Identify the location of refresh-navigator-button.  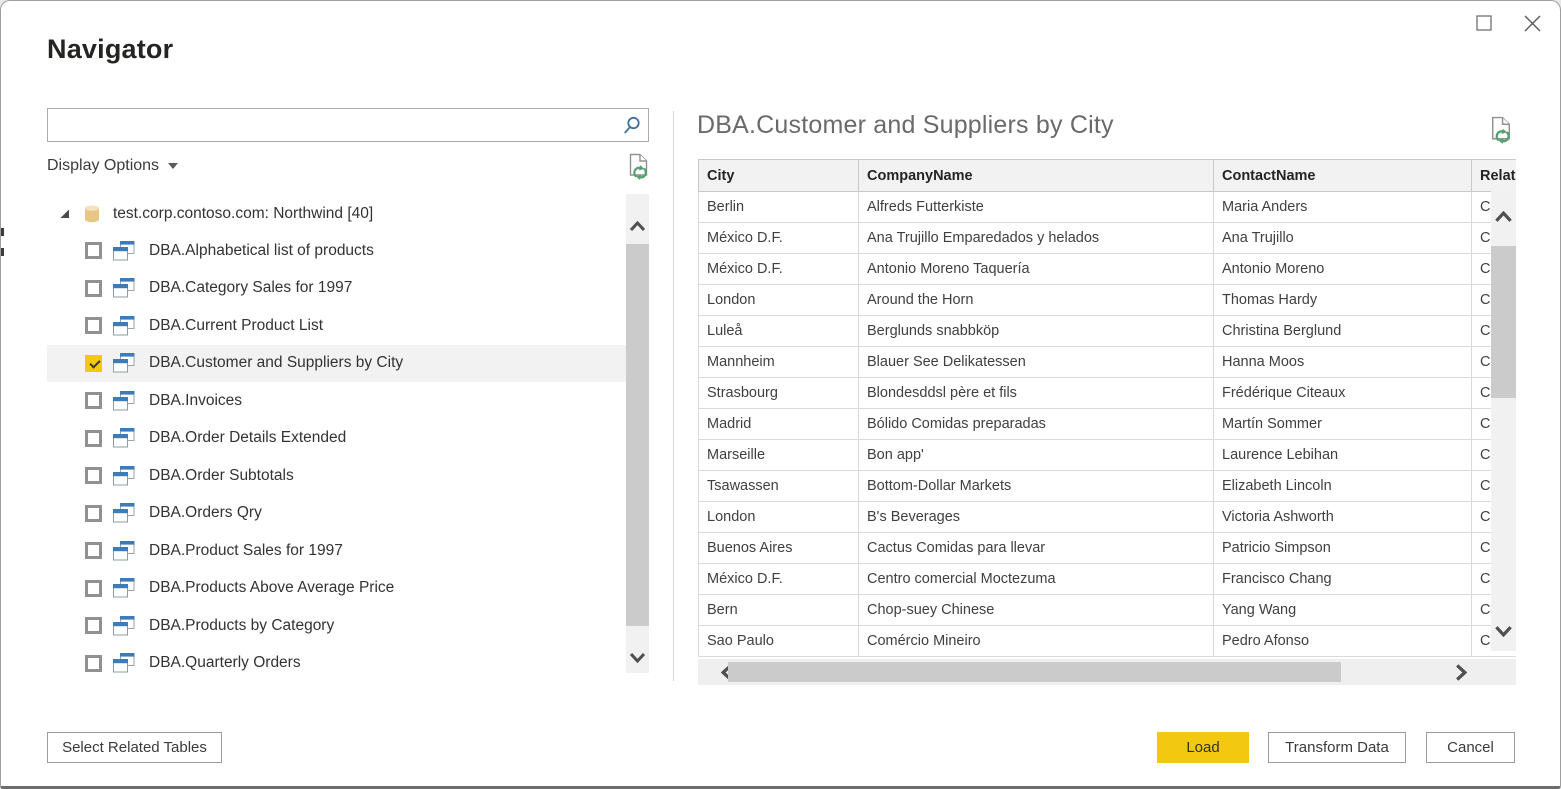
(638, 168).